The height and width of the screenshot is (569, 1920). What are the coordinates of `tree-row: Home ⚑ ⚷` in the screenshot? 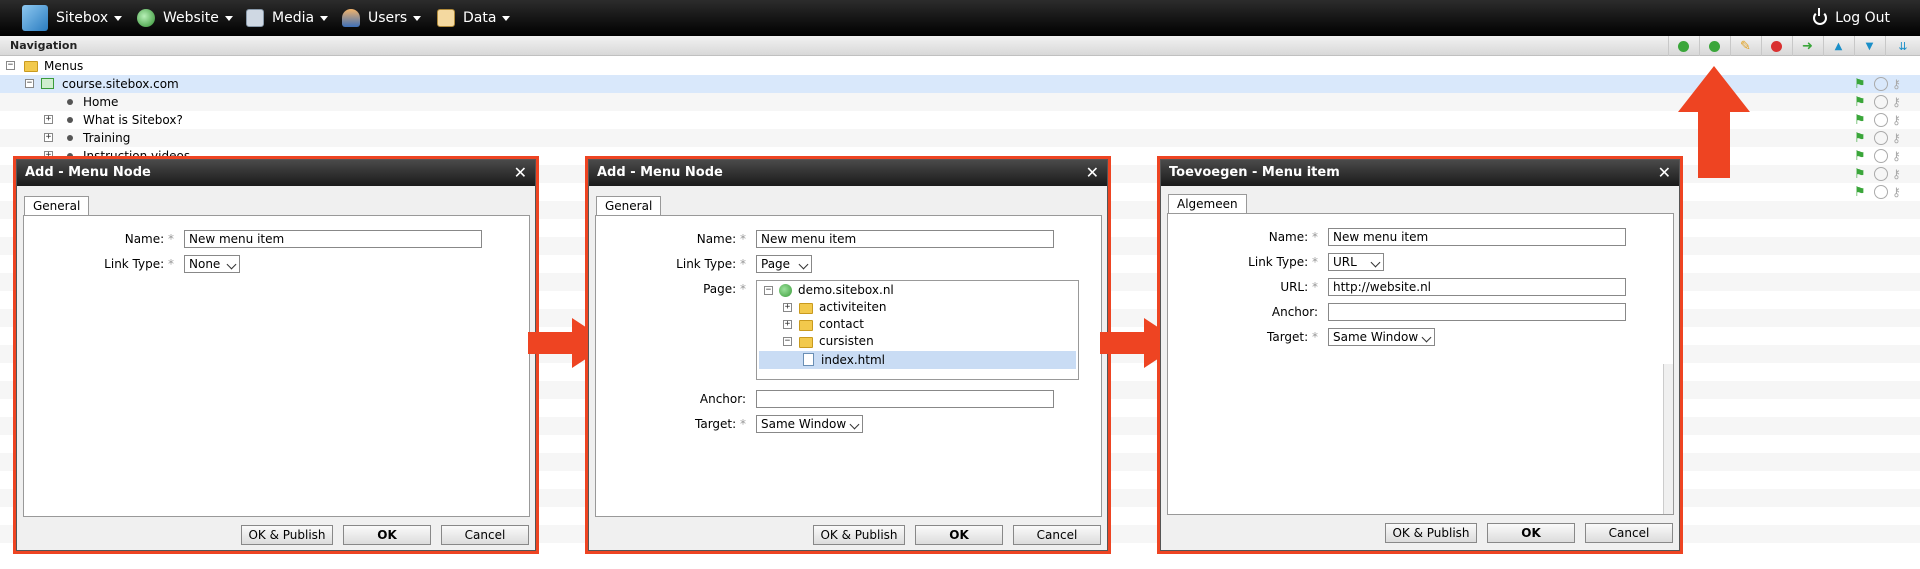 It's located at (960, 102).